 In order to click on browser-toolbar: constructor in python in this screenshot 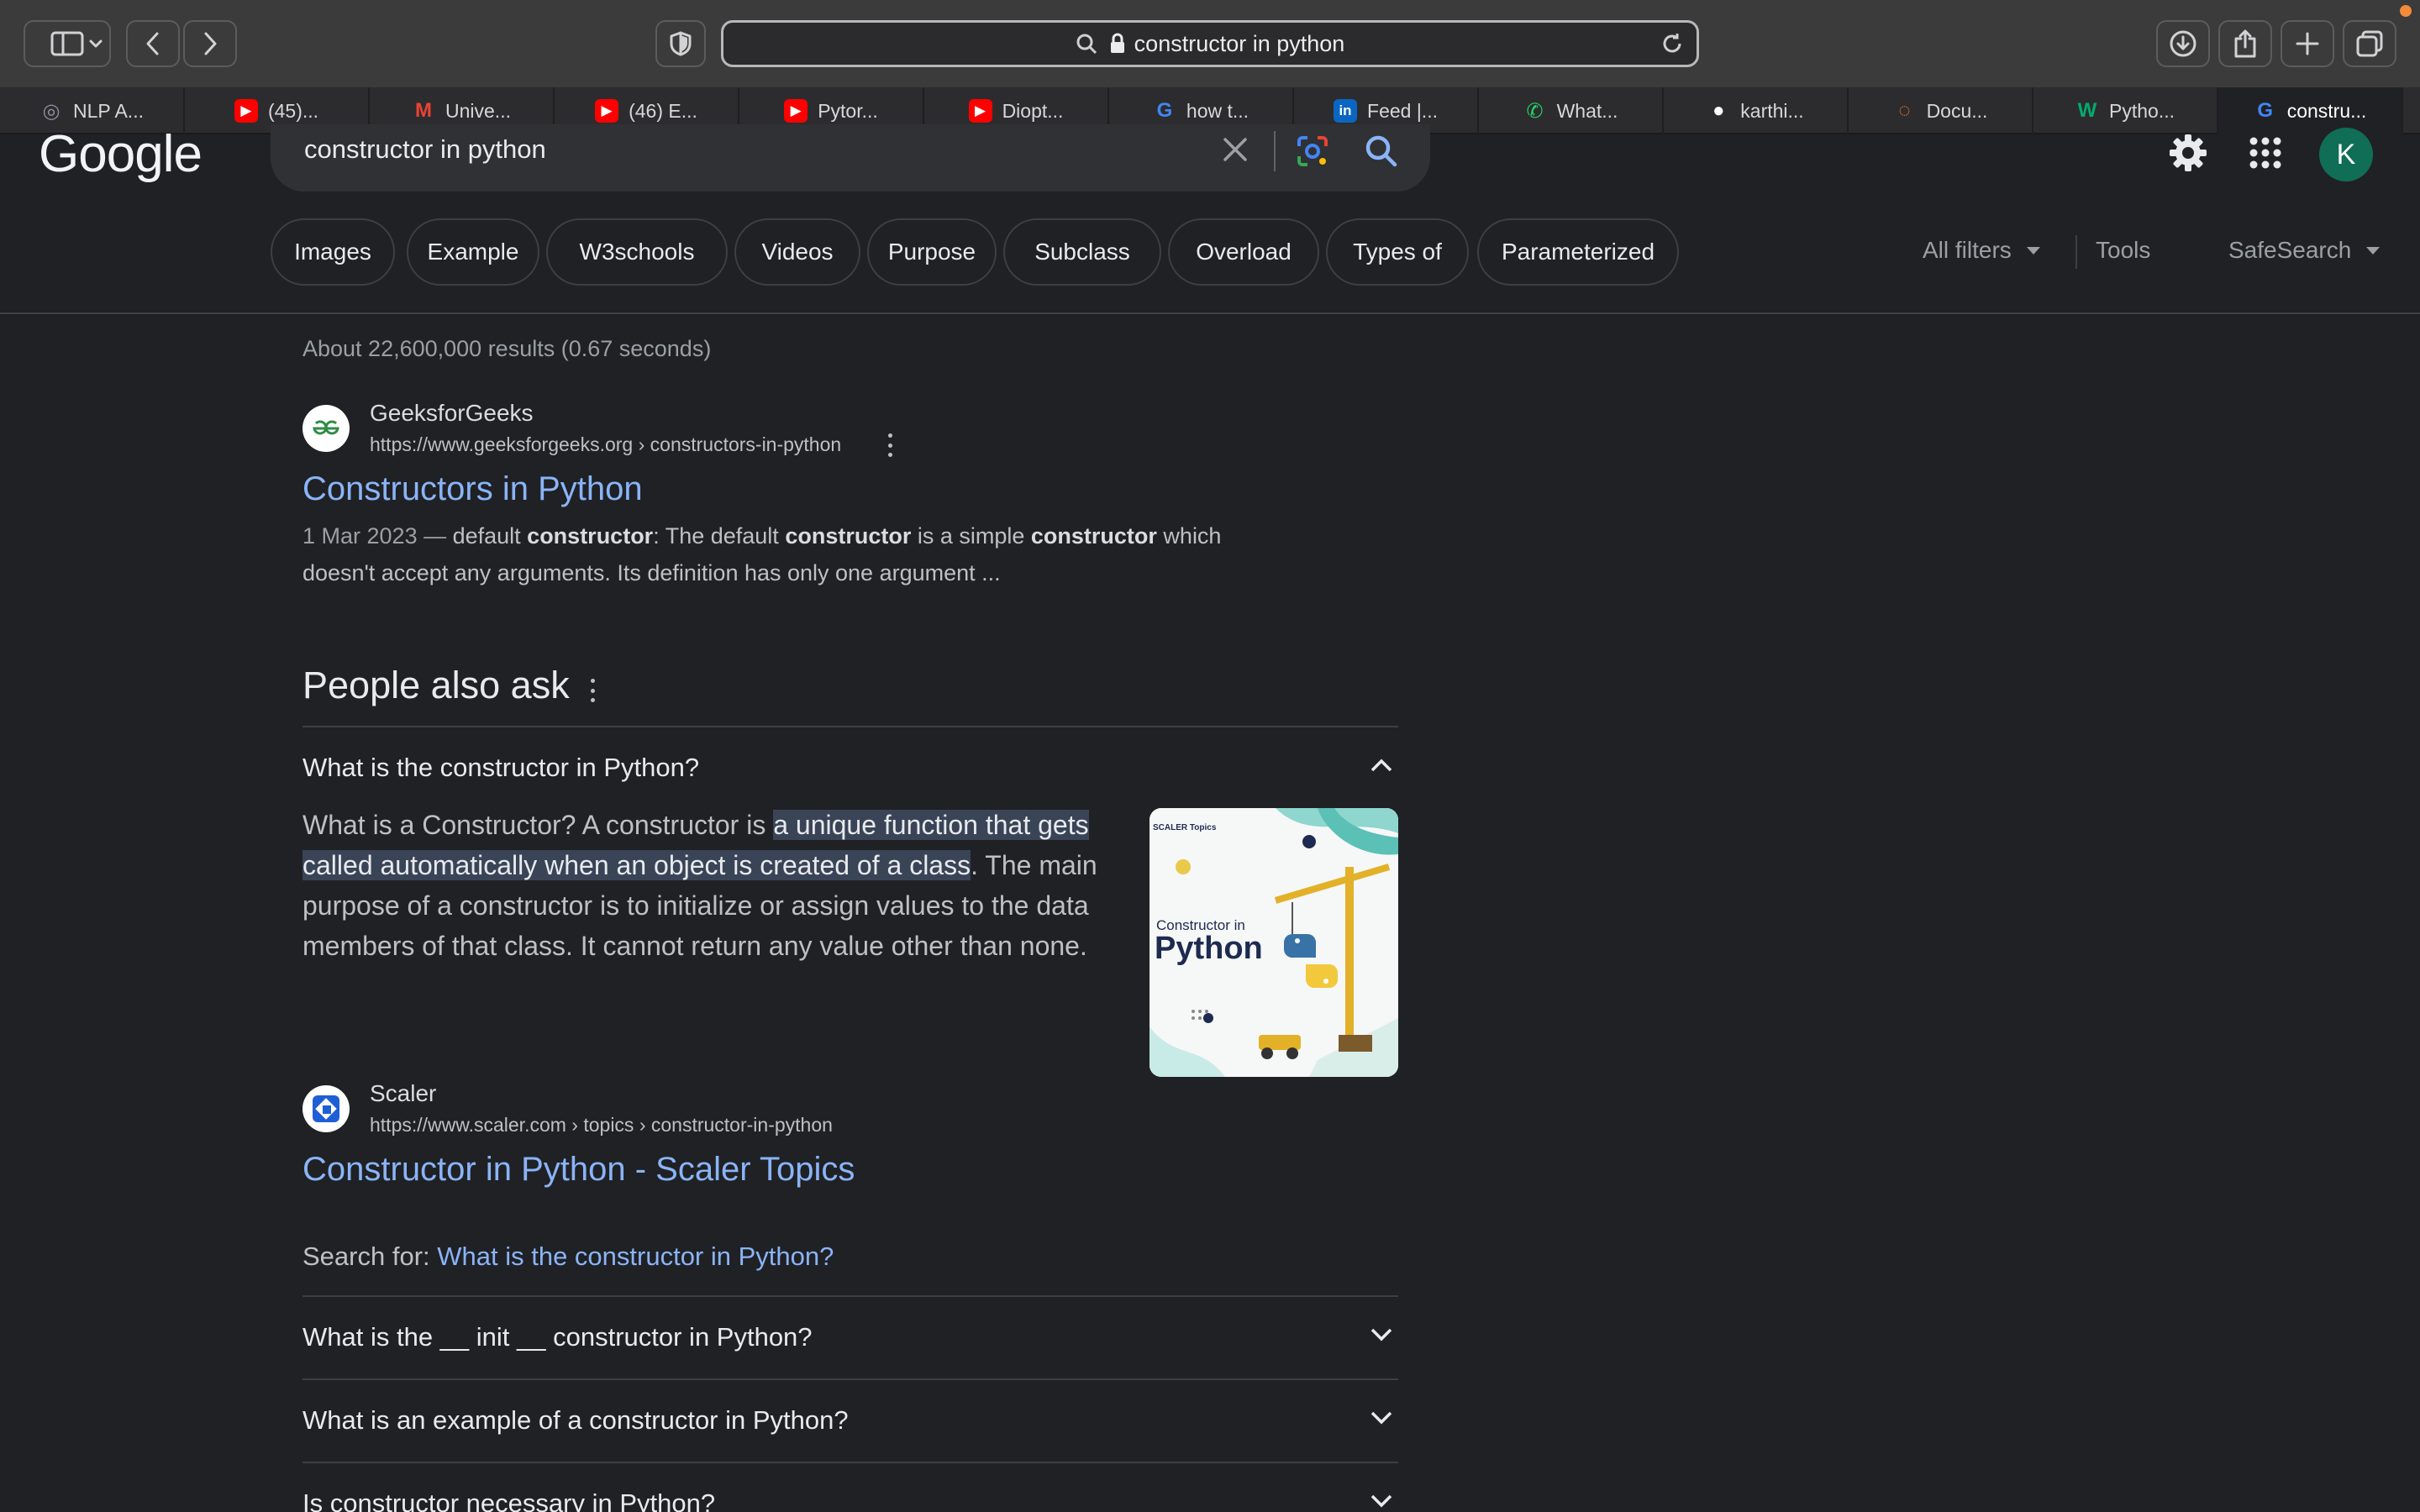, I will do `click(1210, 43)`.